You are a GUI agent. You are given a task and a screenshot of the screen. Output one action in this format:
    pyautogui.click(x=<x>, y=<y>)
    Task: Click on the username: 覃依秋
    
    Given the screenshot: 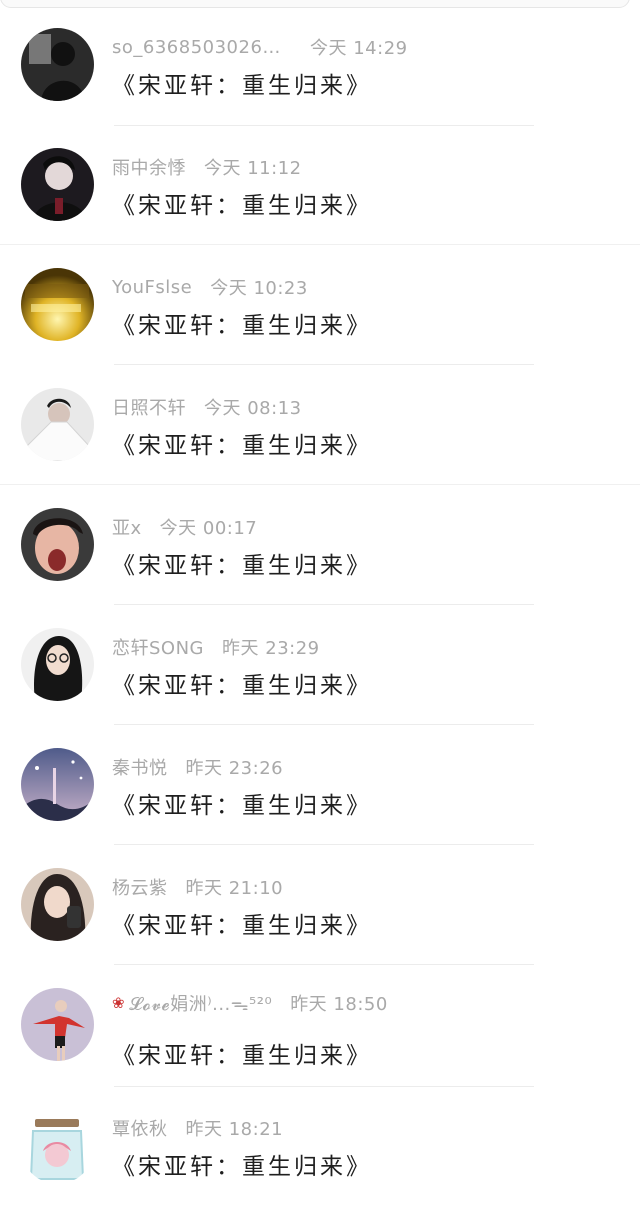 What is the action you would take?
    pyautogui.click(x=140, y=1128)
    